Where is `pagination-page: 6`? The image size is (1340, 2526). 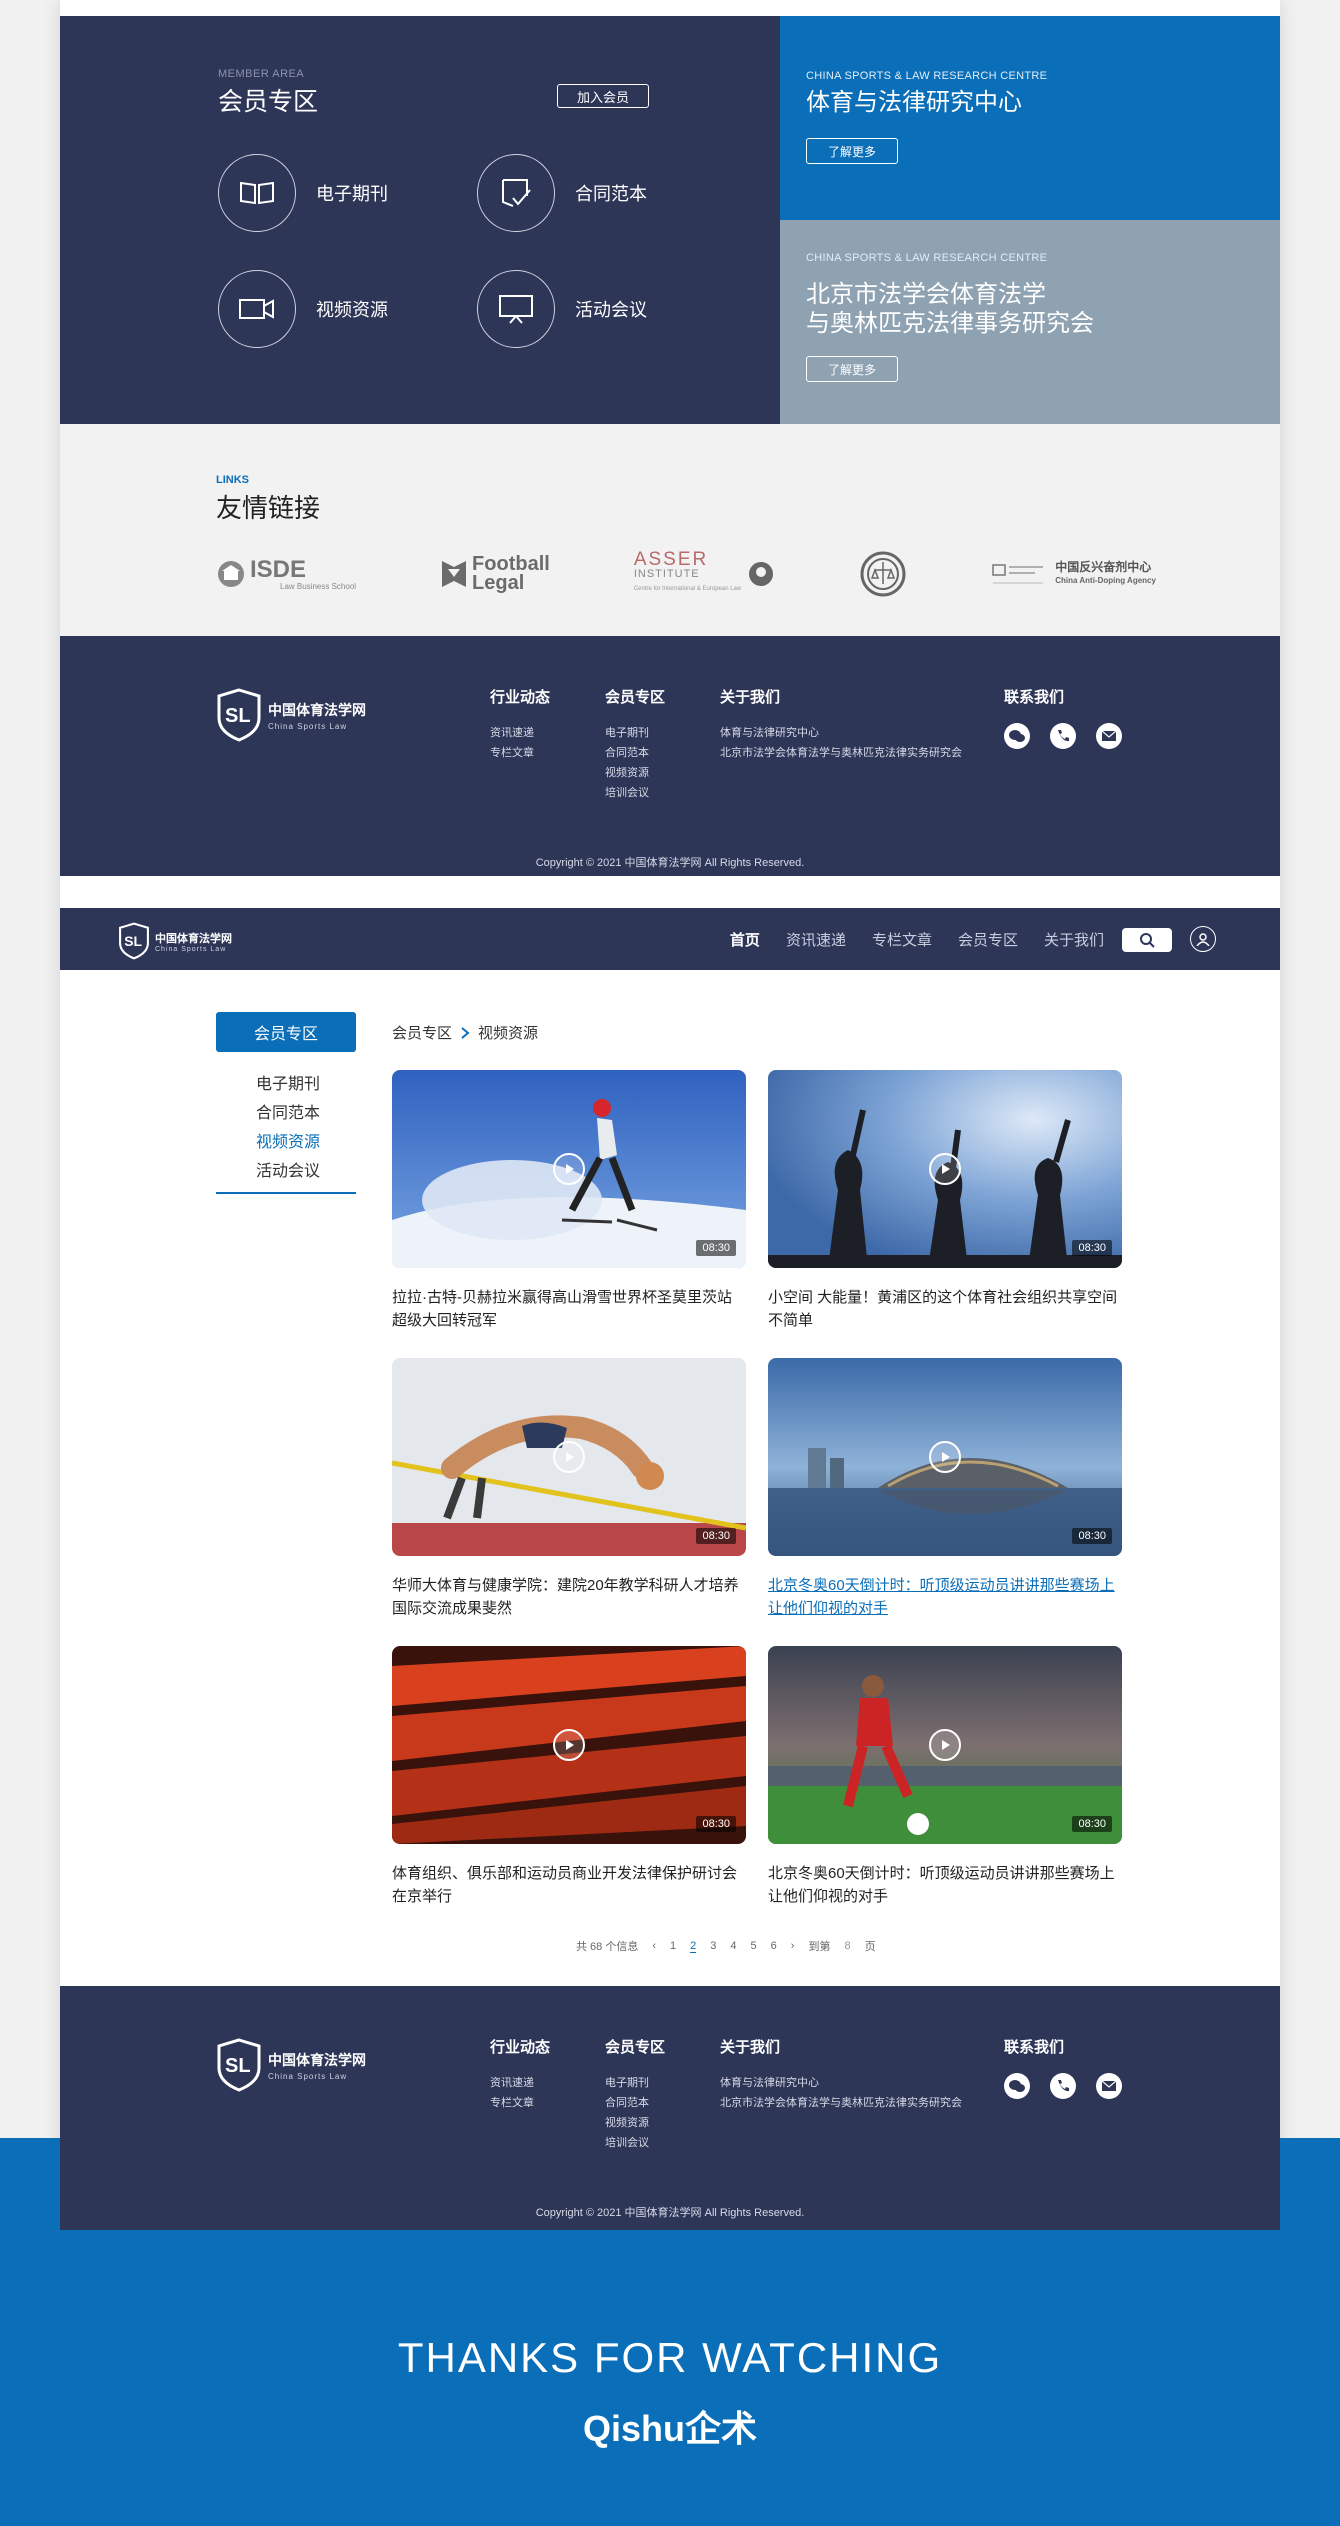
pagination-page: 6 is located at coordinates (774, 1946).